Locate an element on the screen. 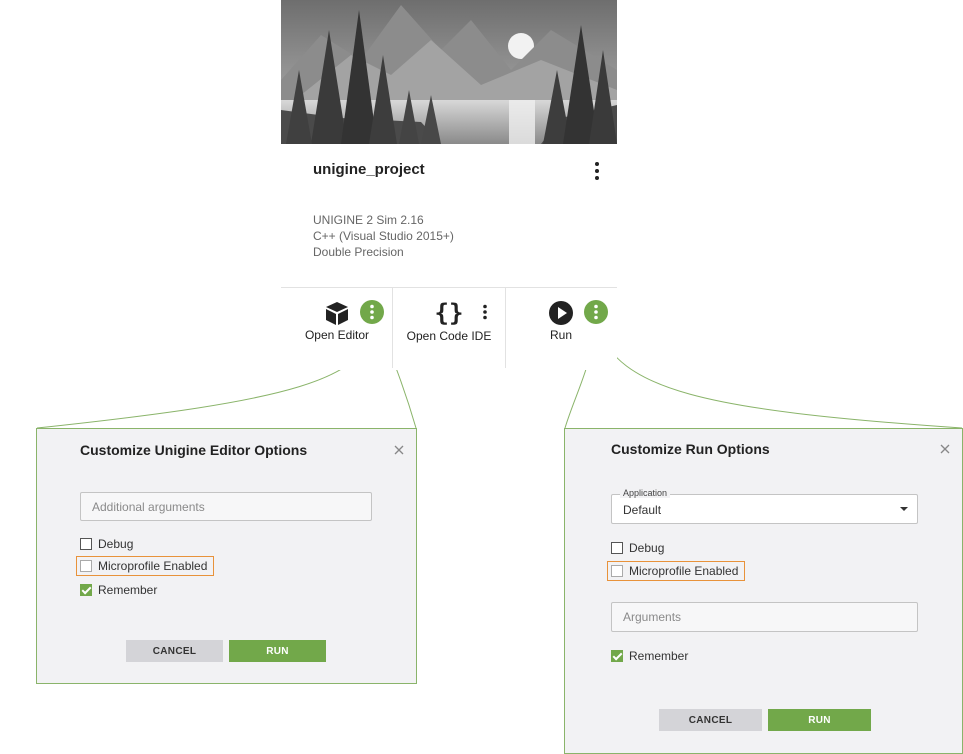 This screenshot has height=754, width=963. editor-options-icon is located at coordinates (372, 312).